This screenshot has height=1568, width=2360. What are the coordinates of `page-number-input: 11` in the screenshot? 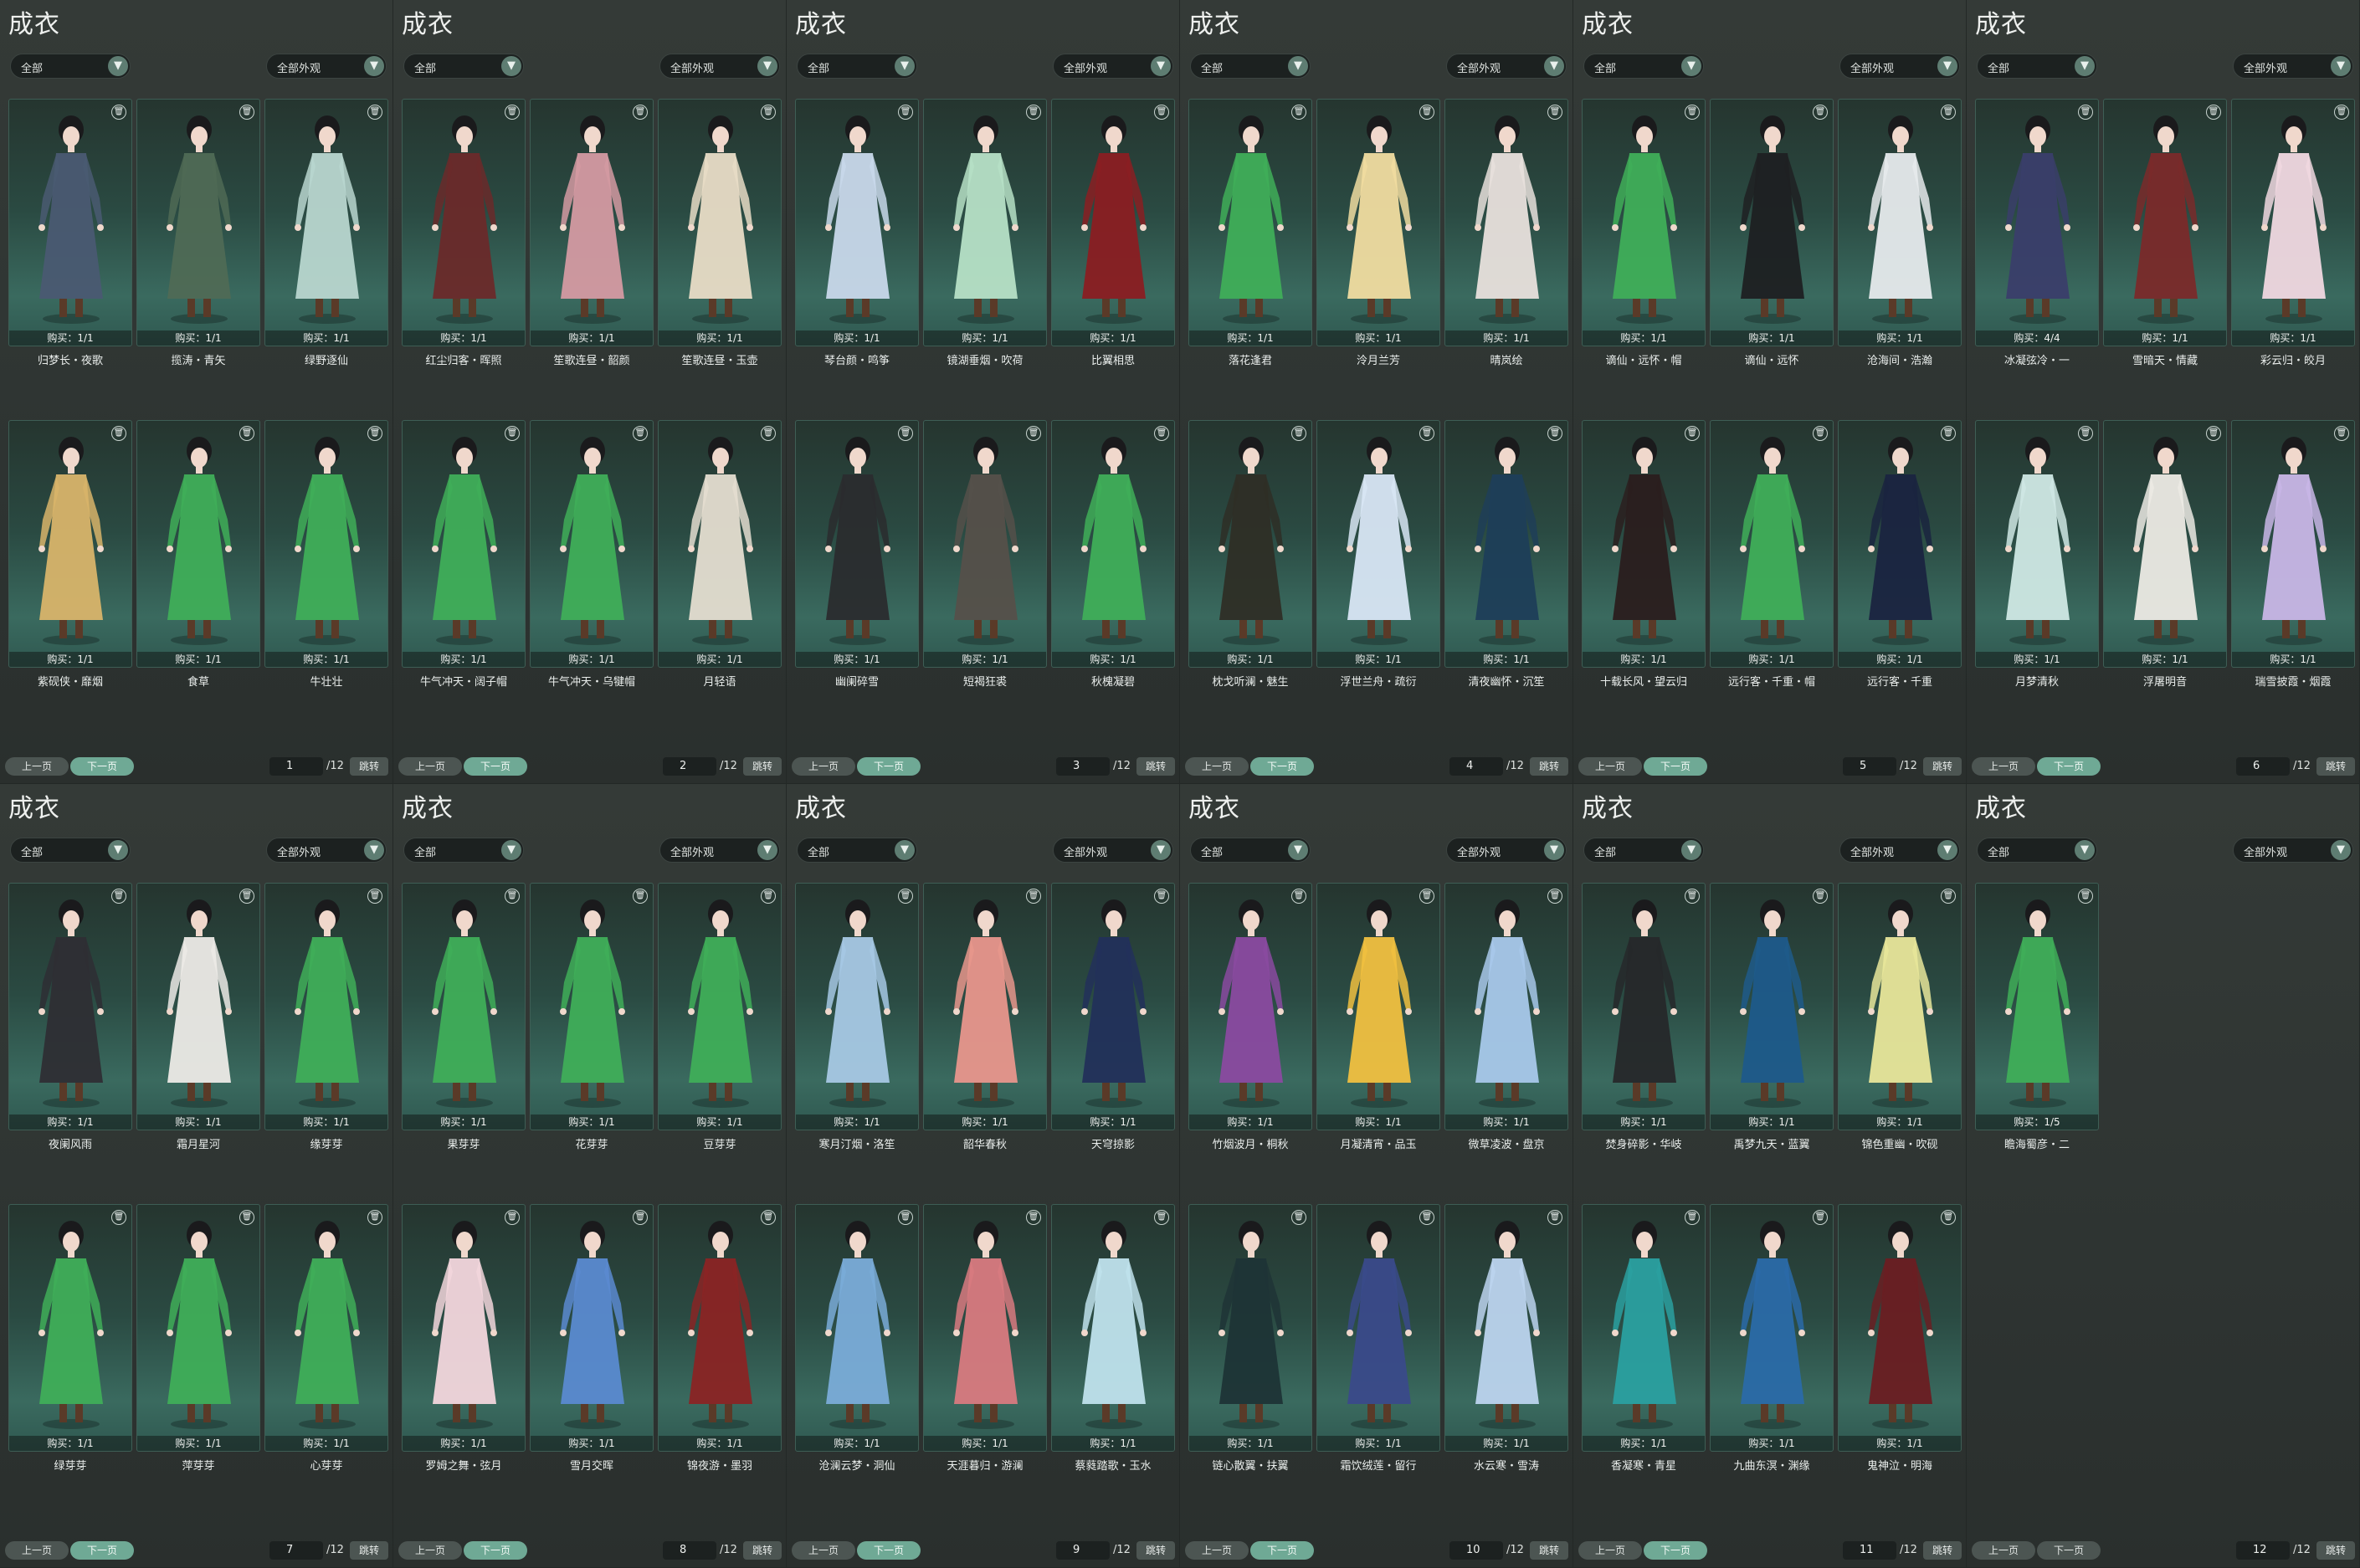 It's located at (1869, 1551).